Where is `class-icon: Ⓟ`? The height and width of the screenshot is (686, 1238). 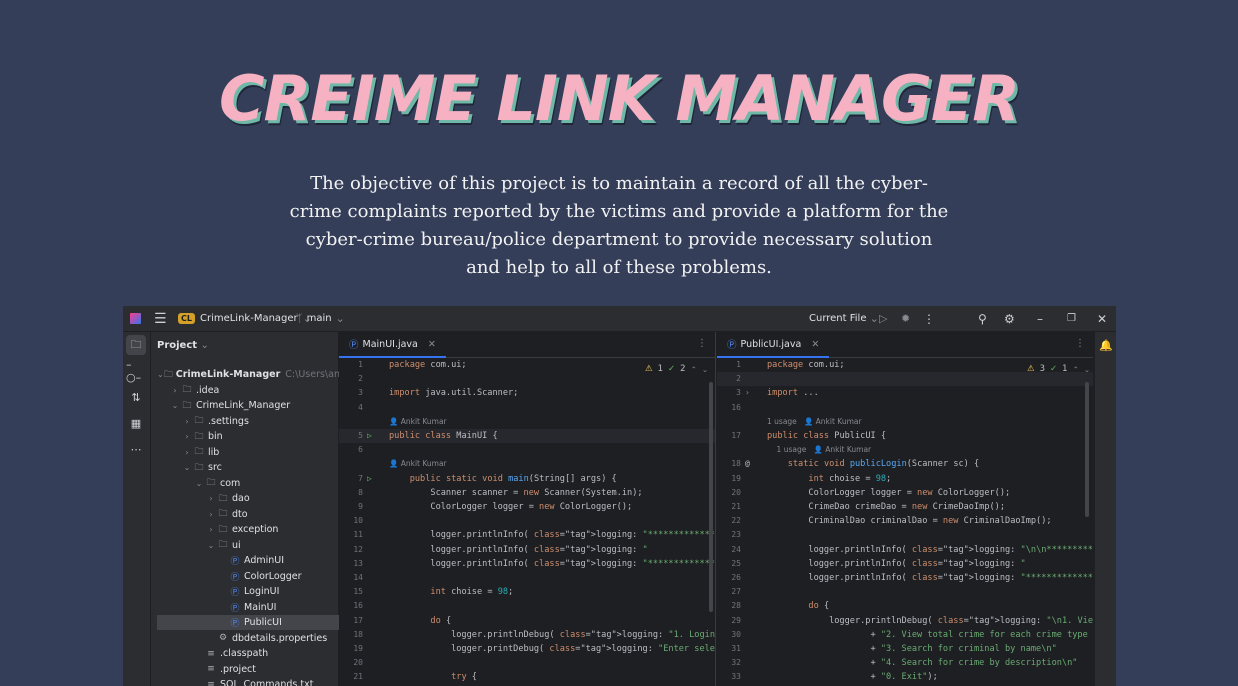
class-icon: Ⓟ is located at coordinates (354, 345).